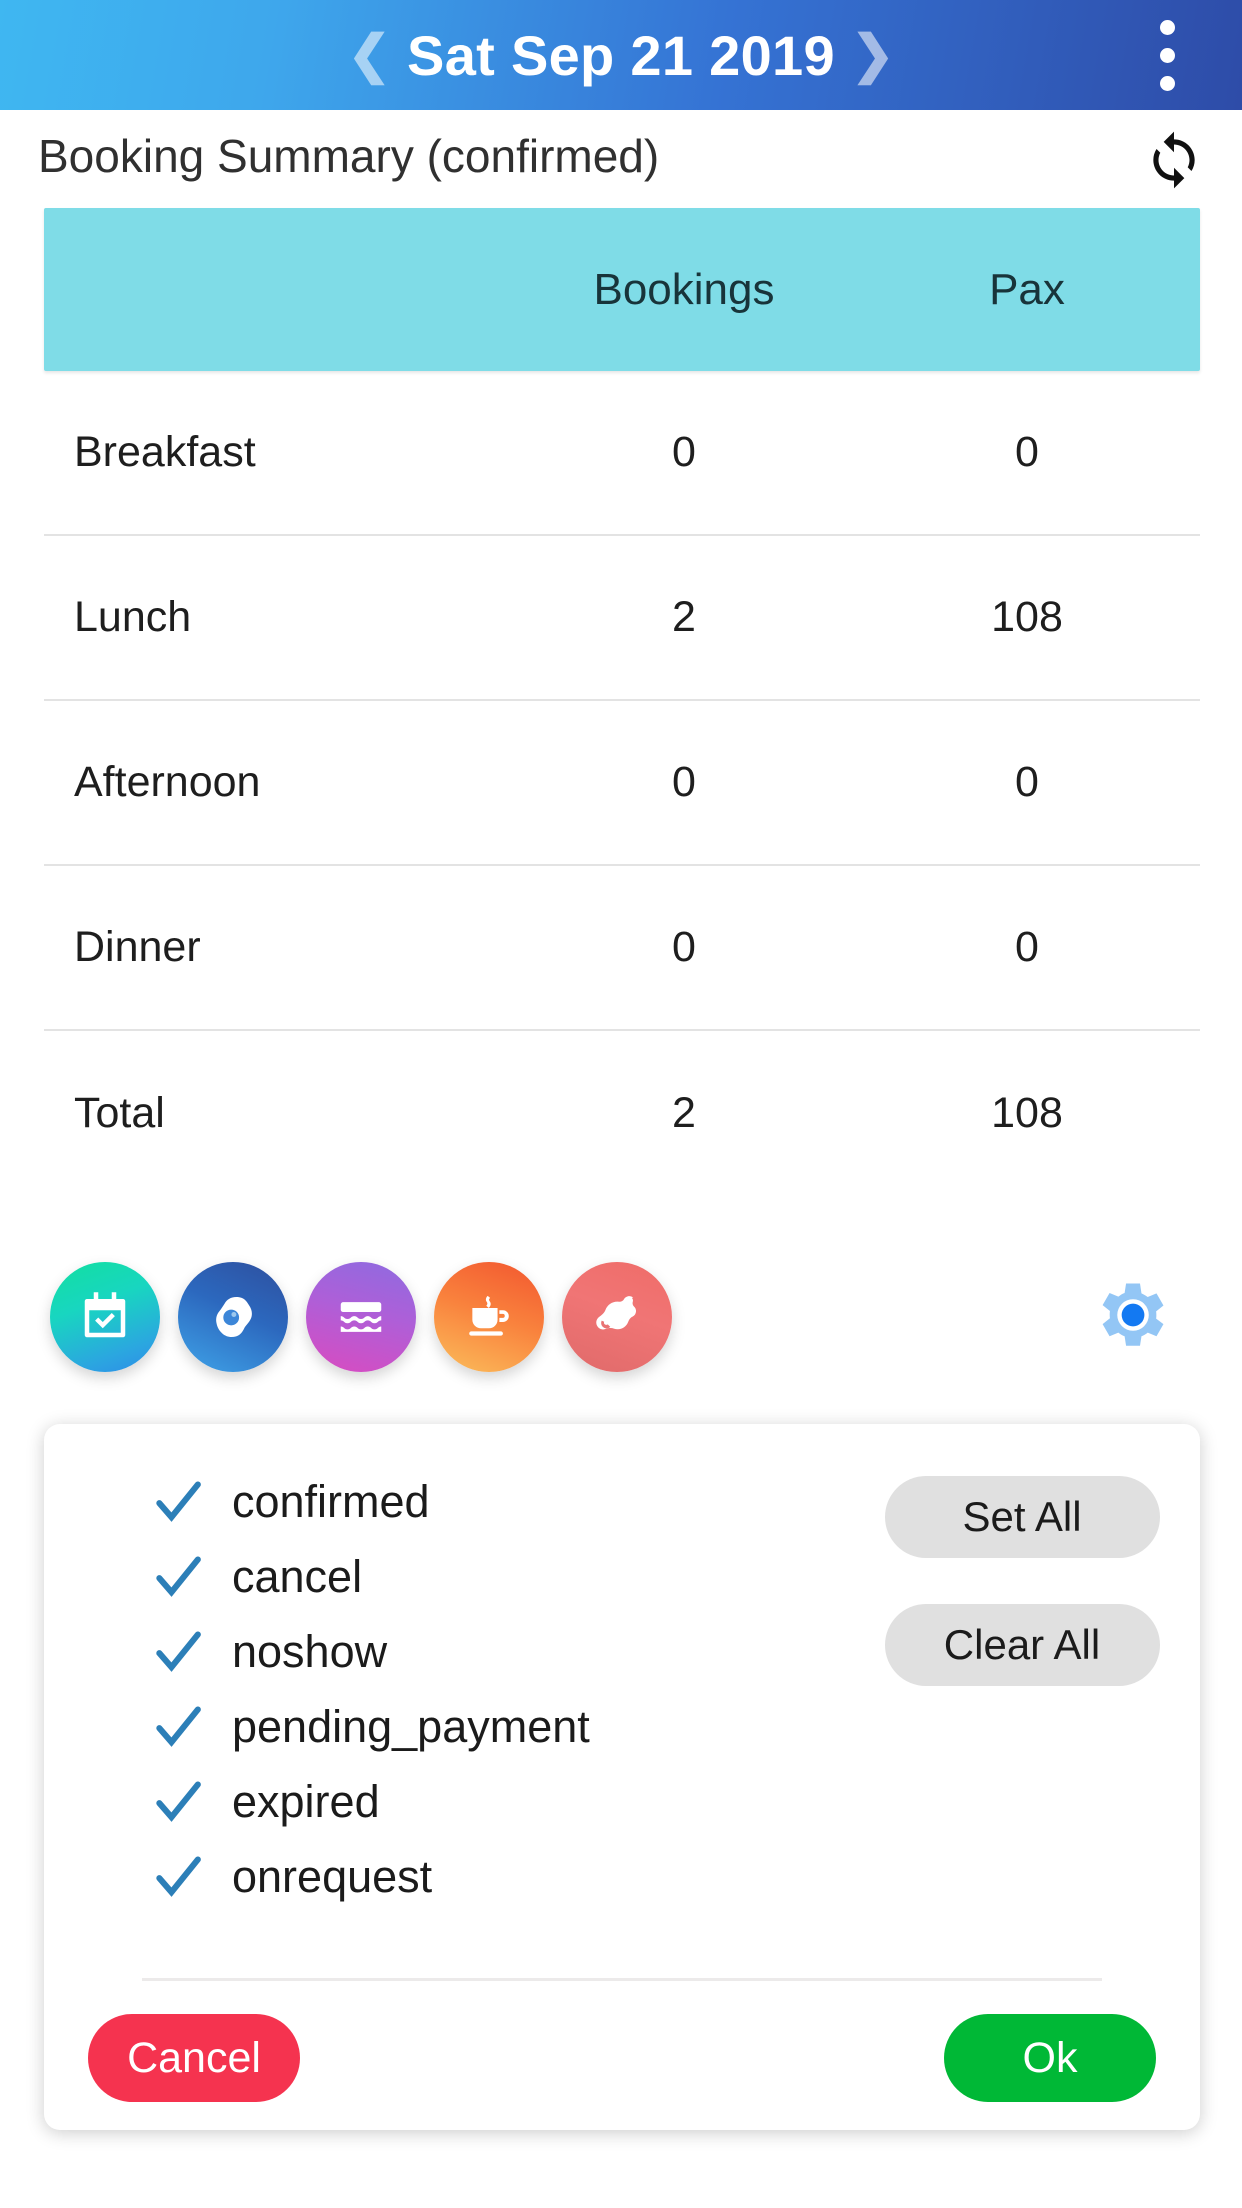 The height and width of the screenshot is (2208, 1242). I want to click on refresh-icon, so click(1174, 160).